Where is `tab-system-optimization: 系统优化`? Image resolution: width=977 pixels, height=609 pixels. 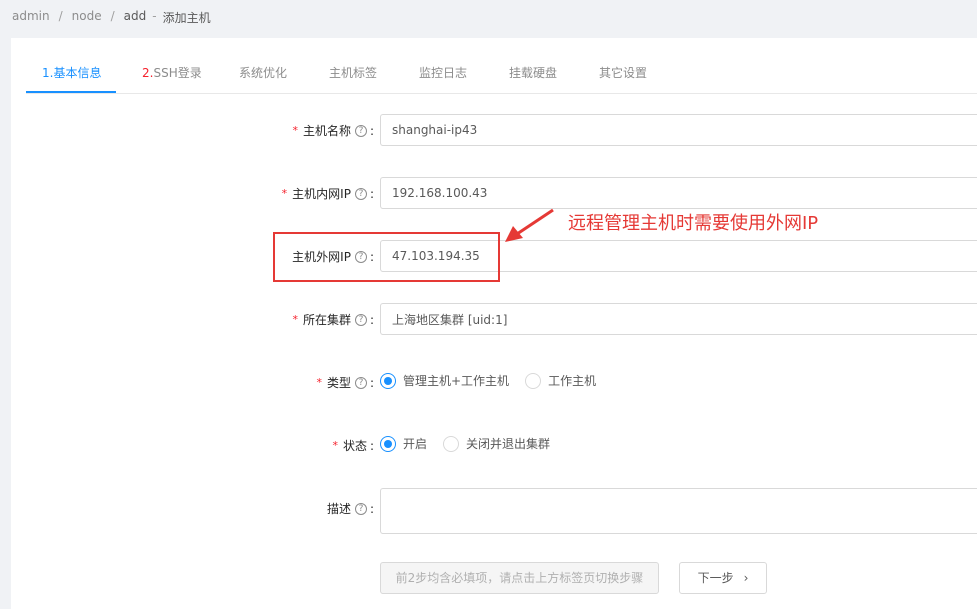 tab-system-optimization: 系统优化 is located at coordinates (263, 72).